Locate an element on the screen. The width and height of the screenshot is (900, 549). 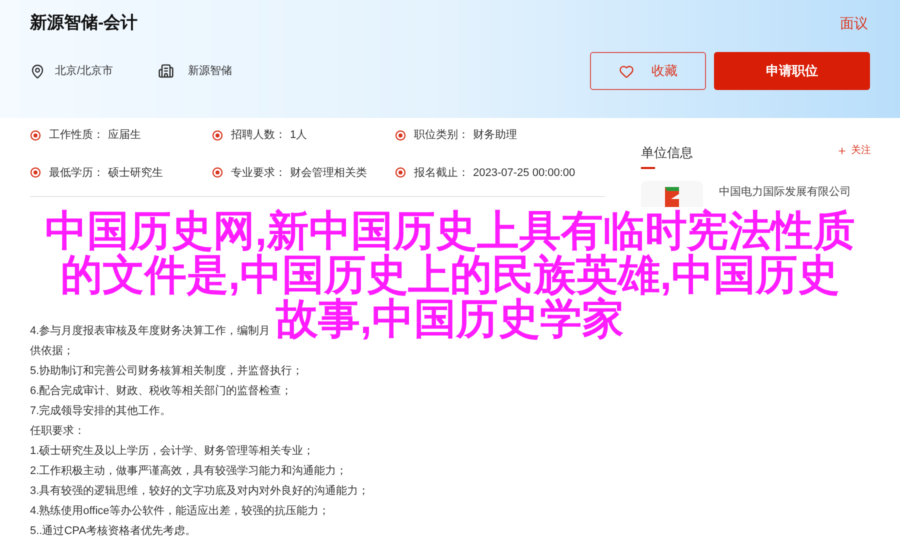
detail-label: 招聘人数： is located at coordinates (258, 135).